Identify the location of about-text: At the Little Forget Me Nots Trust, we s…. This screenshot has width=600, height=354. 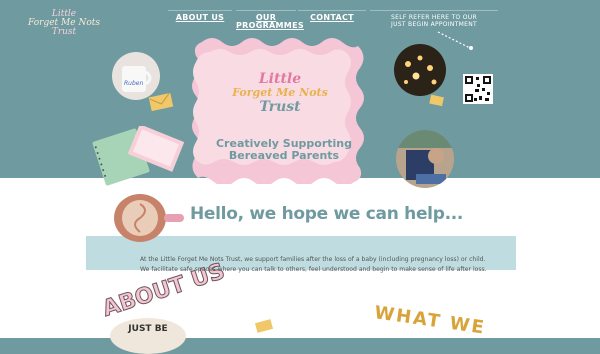
(326, 265).